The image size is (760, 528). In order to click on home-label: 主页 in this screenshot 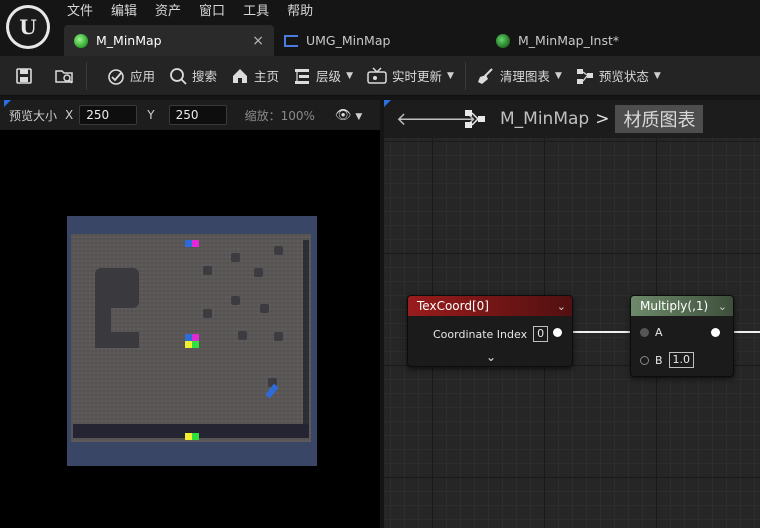, I will do `click(267, 76)`.